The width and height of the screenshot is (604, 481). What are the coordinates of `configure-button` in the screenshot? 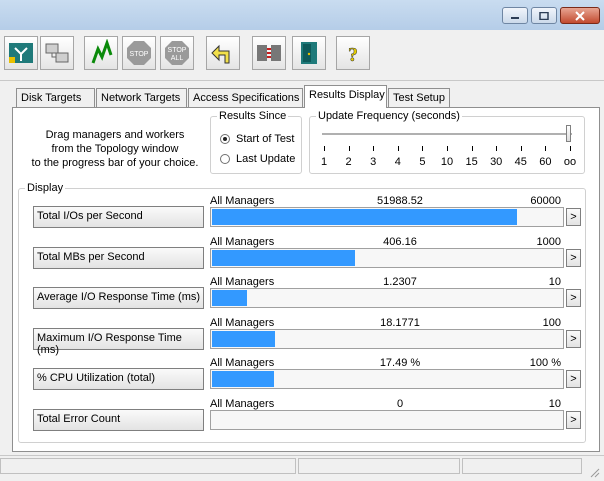 It's located at (269, 53).